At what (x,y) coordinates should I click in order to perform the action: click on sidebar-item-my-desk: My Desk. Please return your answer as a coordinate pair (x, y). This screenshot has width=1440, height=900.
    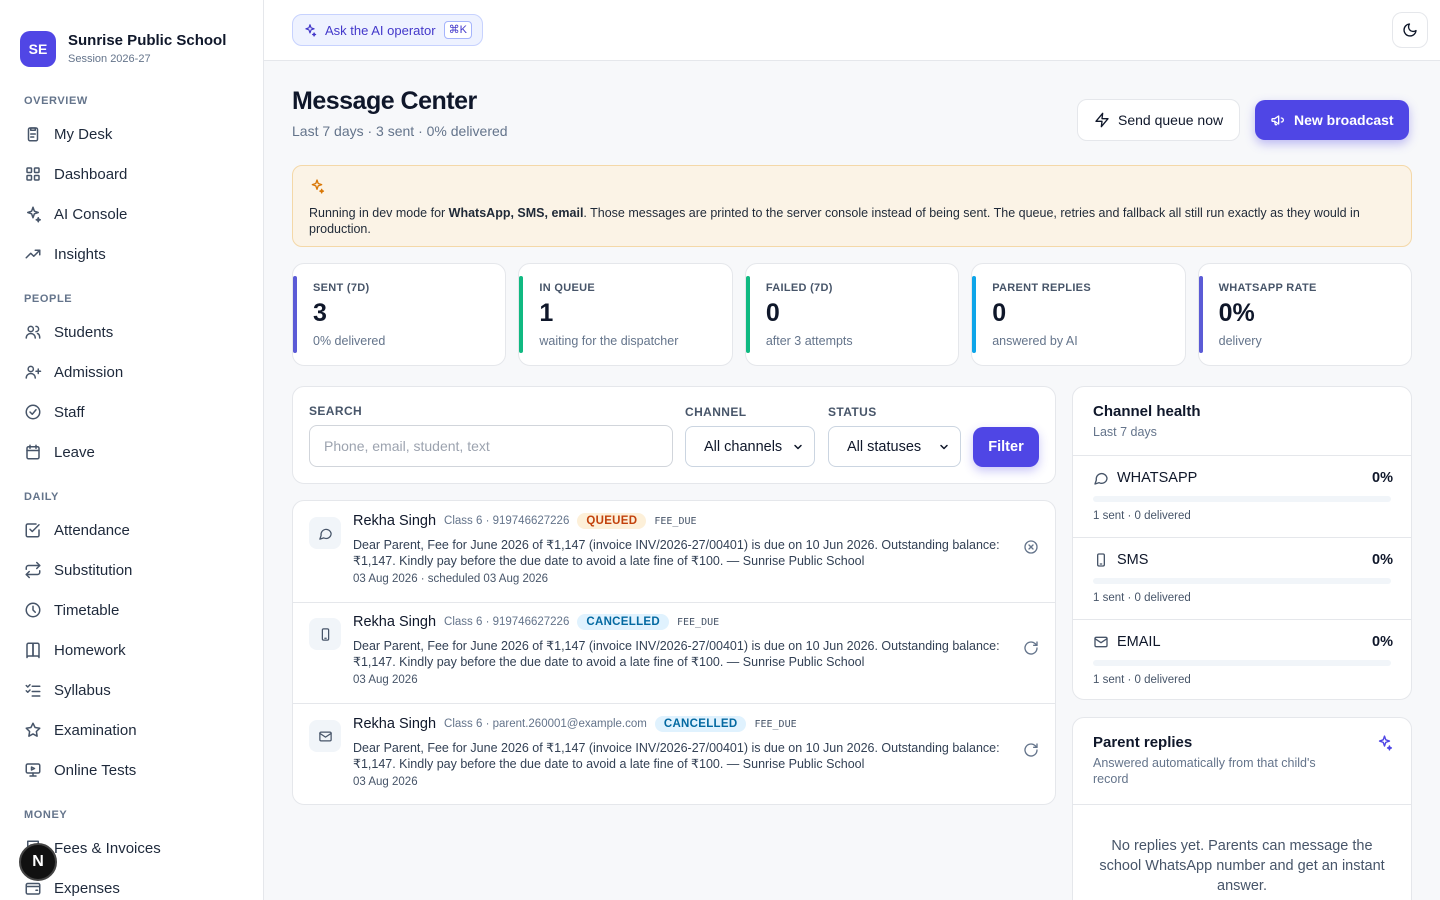
    Looking at the image, I should click on (131, 134).